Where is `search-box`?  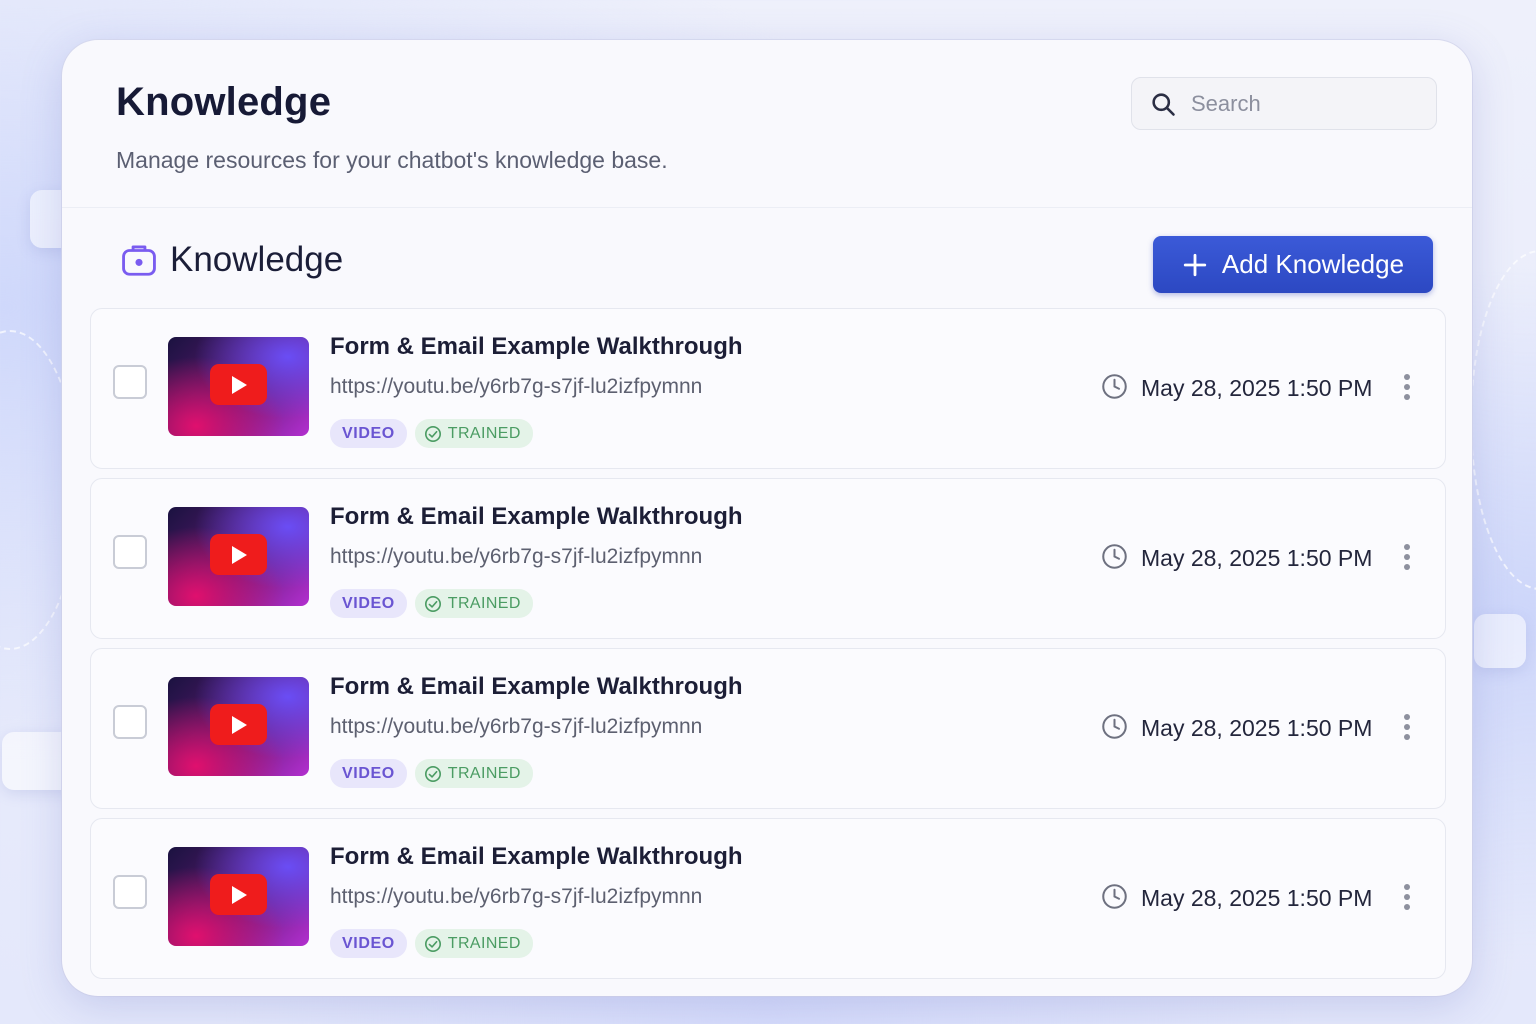 search-box is located at coordinates (1284, 103).